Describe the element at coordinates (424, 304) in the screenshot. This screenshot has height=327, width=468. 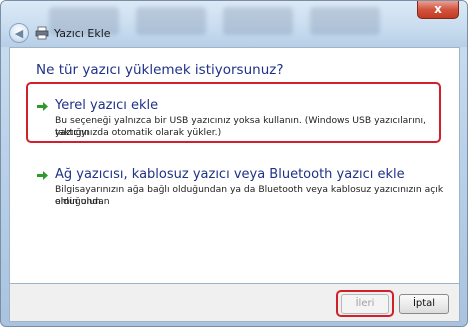
I see `cancel-button: İptal` at that location.